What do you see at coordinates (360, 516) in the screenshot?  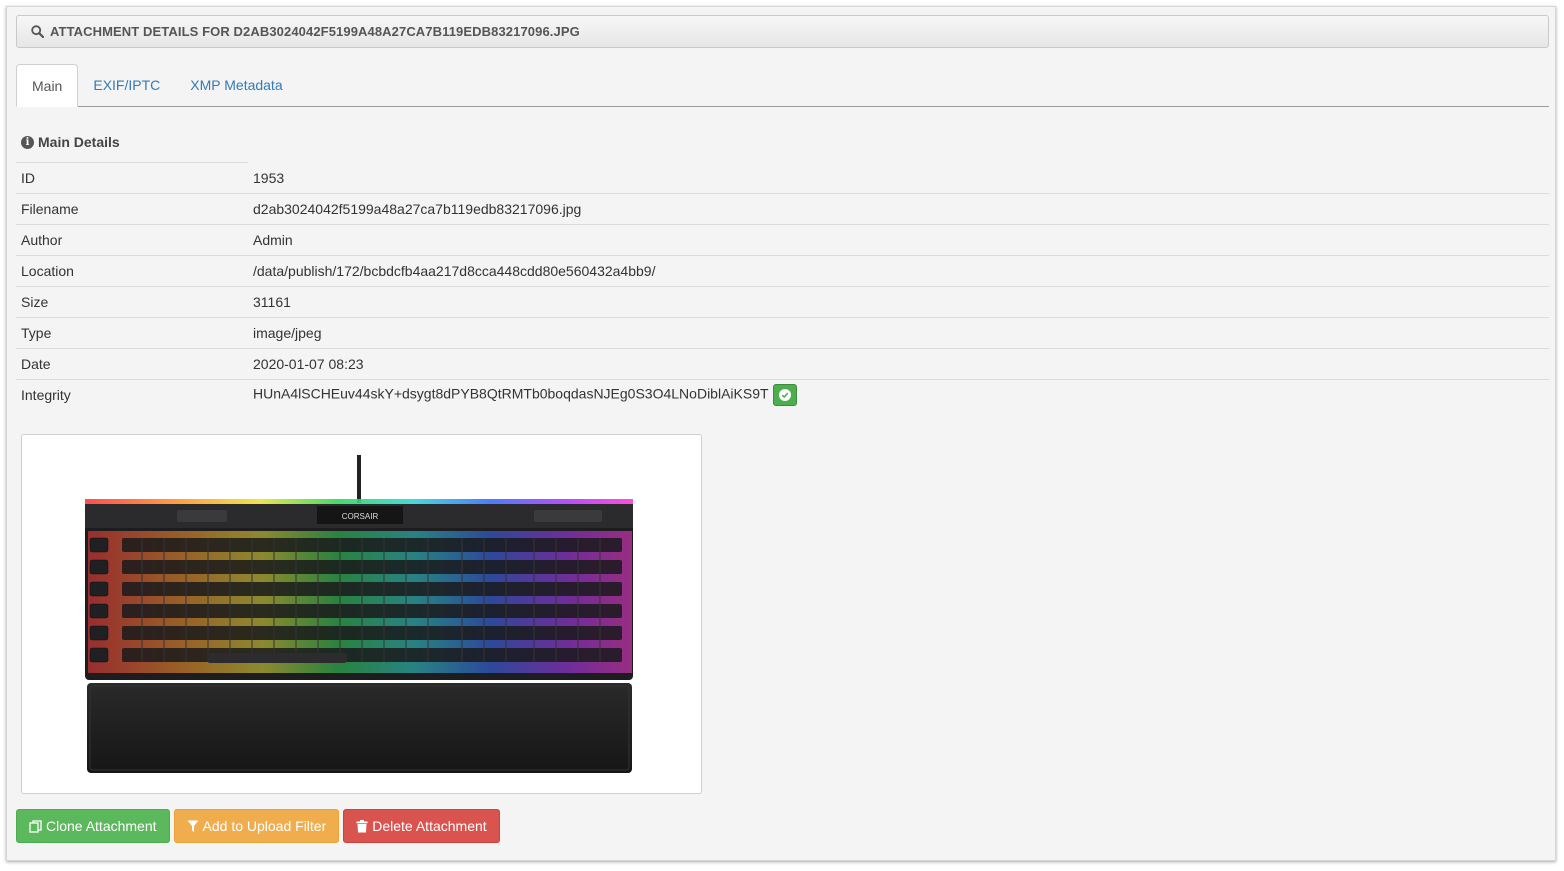 I see `brand-label: CORSAIR` at bounding box center [360, 516].